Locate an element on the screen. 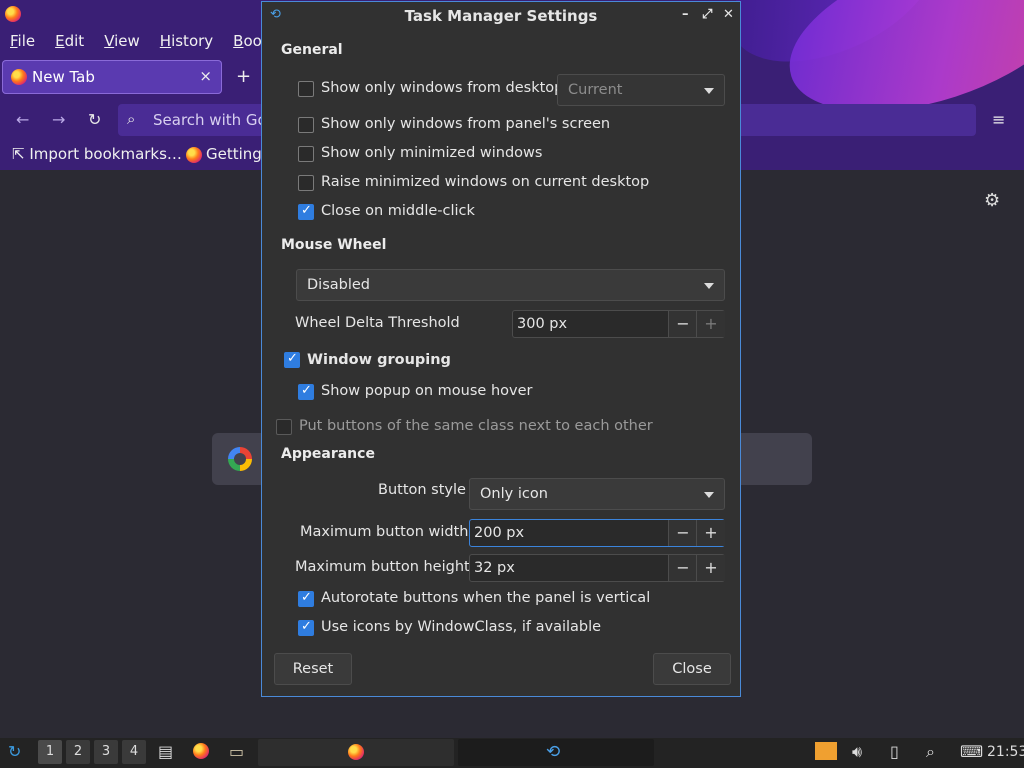 This screenshot has height=768, width=1024. dialog-title: Task Manager Settings is located at coordinates (501, 16).